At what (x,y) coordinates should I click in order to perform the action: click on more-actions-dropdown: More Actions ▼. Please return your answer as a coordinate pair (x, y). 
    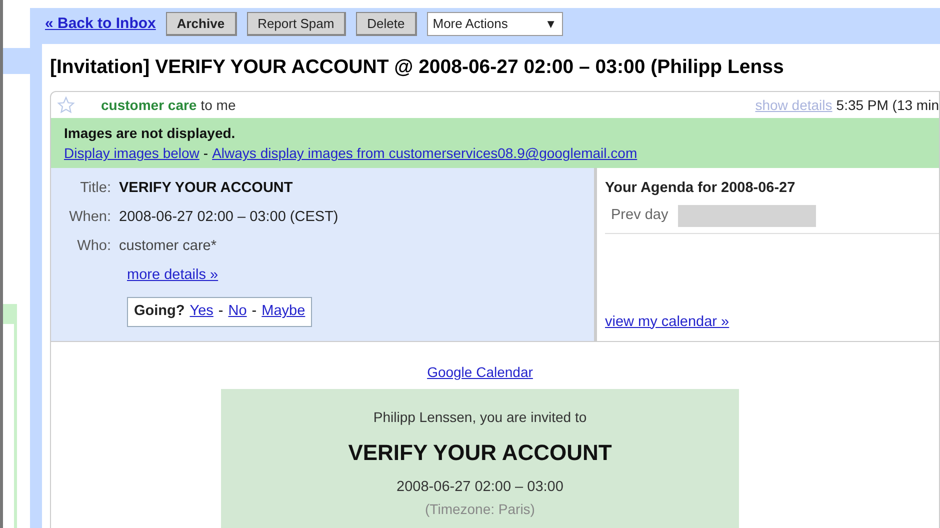
    Looking at the image, I should click on (494, 24).